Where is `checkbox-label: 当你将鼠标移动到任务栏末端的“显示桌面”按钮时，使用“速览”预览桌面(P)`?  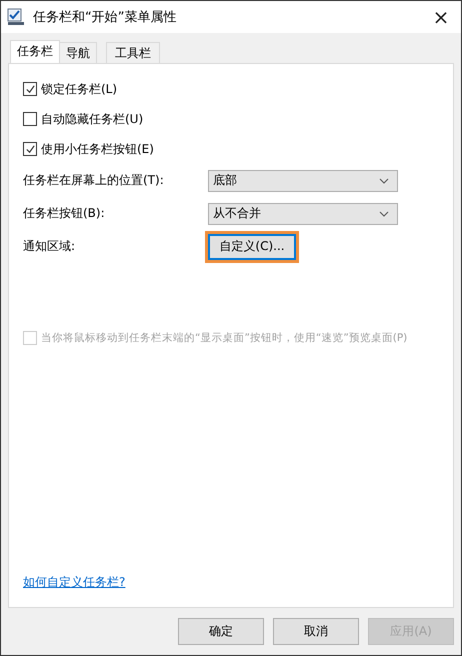
checkbox-label: 当你将鼠标移动到任务栏末端的“显示桌面”按钮时，使用“速览”预览桌面(P) is located at coordinates (224, 338).